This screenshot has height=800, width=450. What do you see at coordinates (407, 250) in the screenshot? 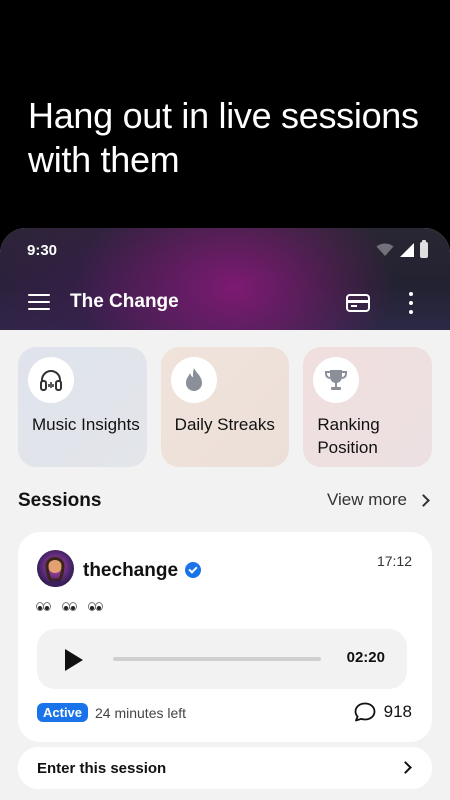
I see `signal-icon` at bounding box center [407, 250].